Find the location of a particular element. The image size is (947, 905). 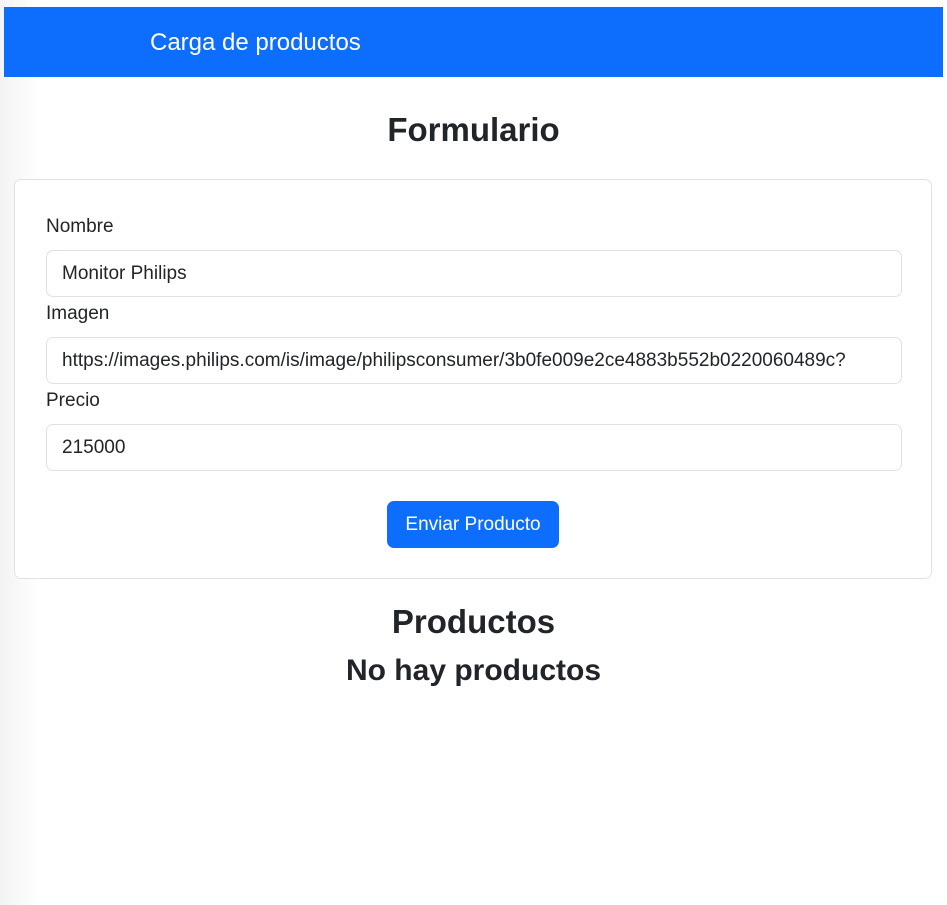

form-title: Formulario is located at coordinates (473, 129).